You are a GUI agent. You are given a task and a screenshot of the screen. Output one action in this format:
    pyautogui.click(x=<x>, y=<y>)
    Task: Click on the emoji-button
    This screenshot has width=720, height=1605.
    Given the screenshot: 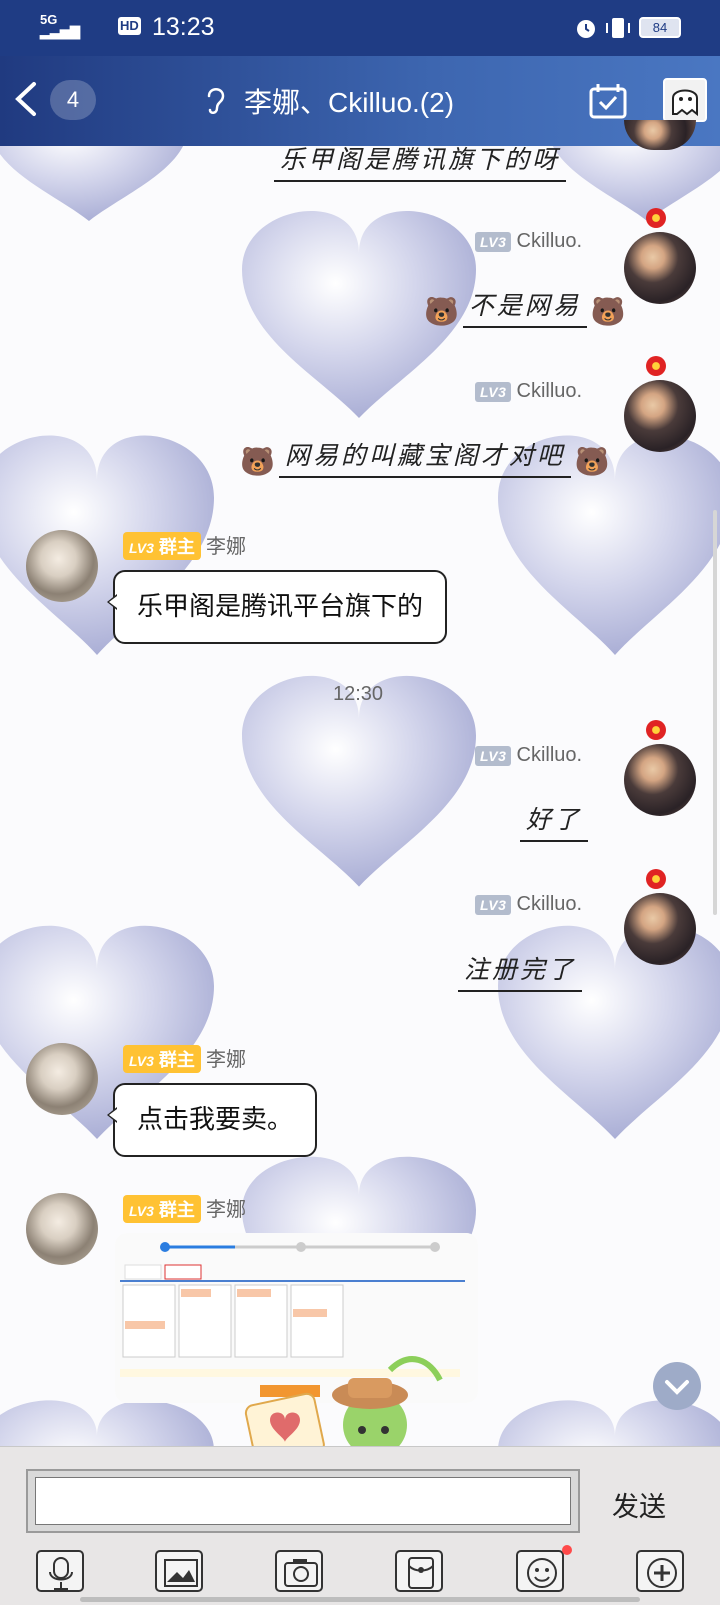 What is the action you would take?
    pyautogui.click(x=540, y=1571)
    